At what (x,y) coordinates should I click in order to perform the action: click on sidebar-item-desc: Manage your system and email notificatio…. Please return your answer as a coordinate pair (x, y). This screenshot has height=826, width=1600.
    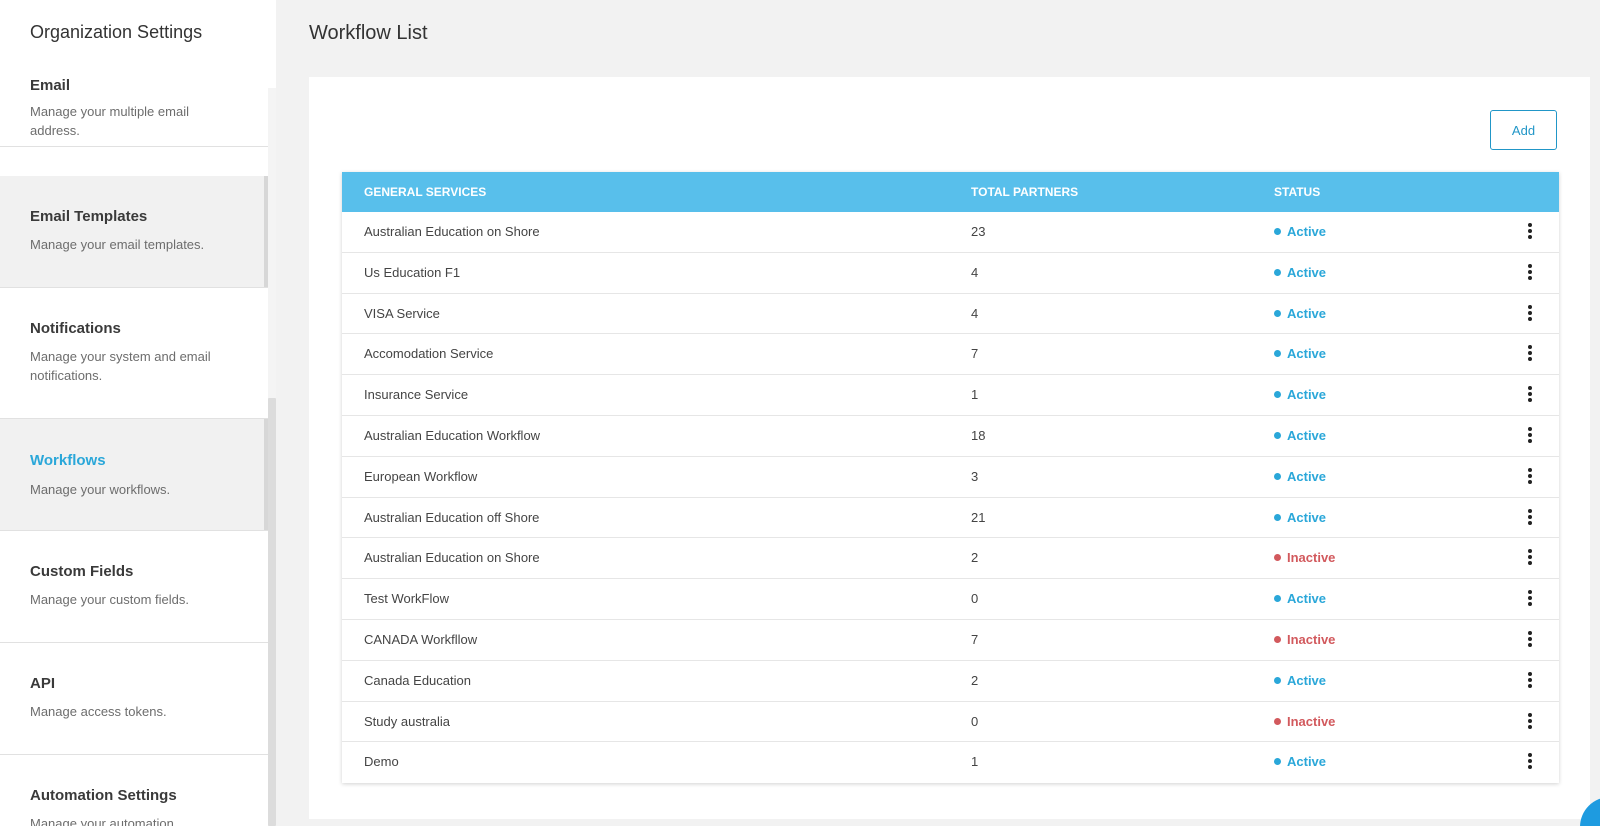
    Looking at the image, I should click on (120, 366).